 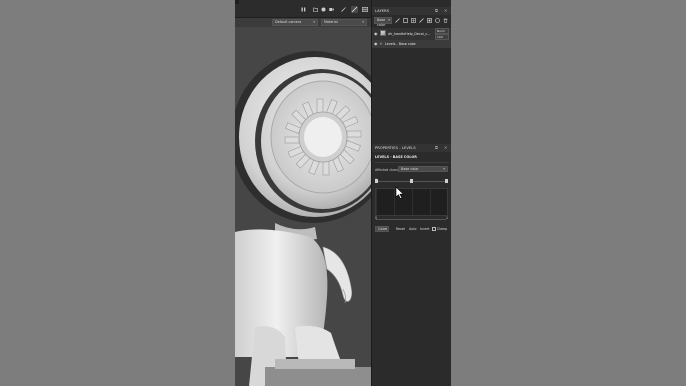 I want to click on fill-icon, so click(x=405, y=20).